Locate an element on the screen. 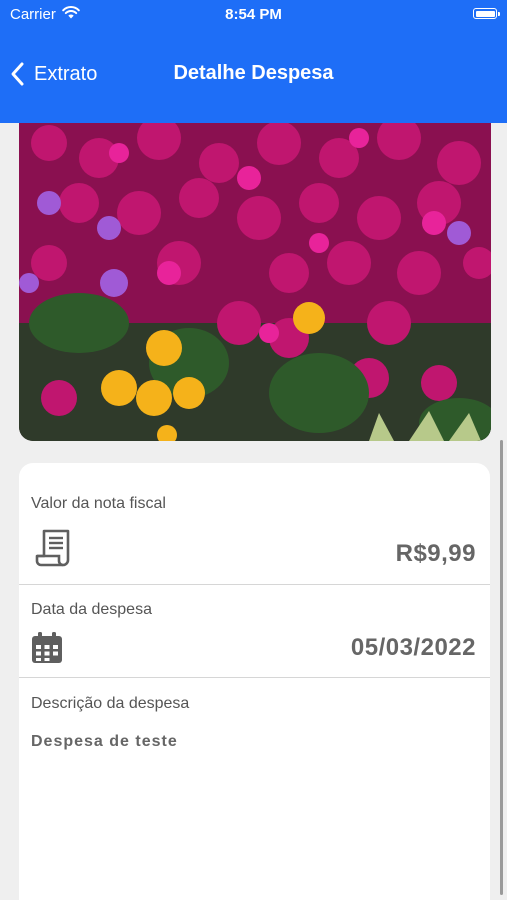  expense-date-label: Data da despesa is located at coordinates (91, 609).